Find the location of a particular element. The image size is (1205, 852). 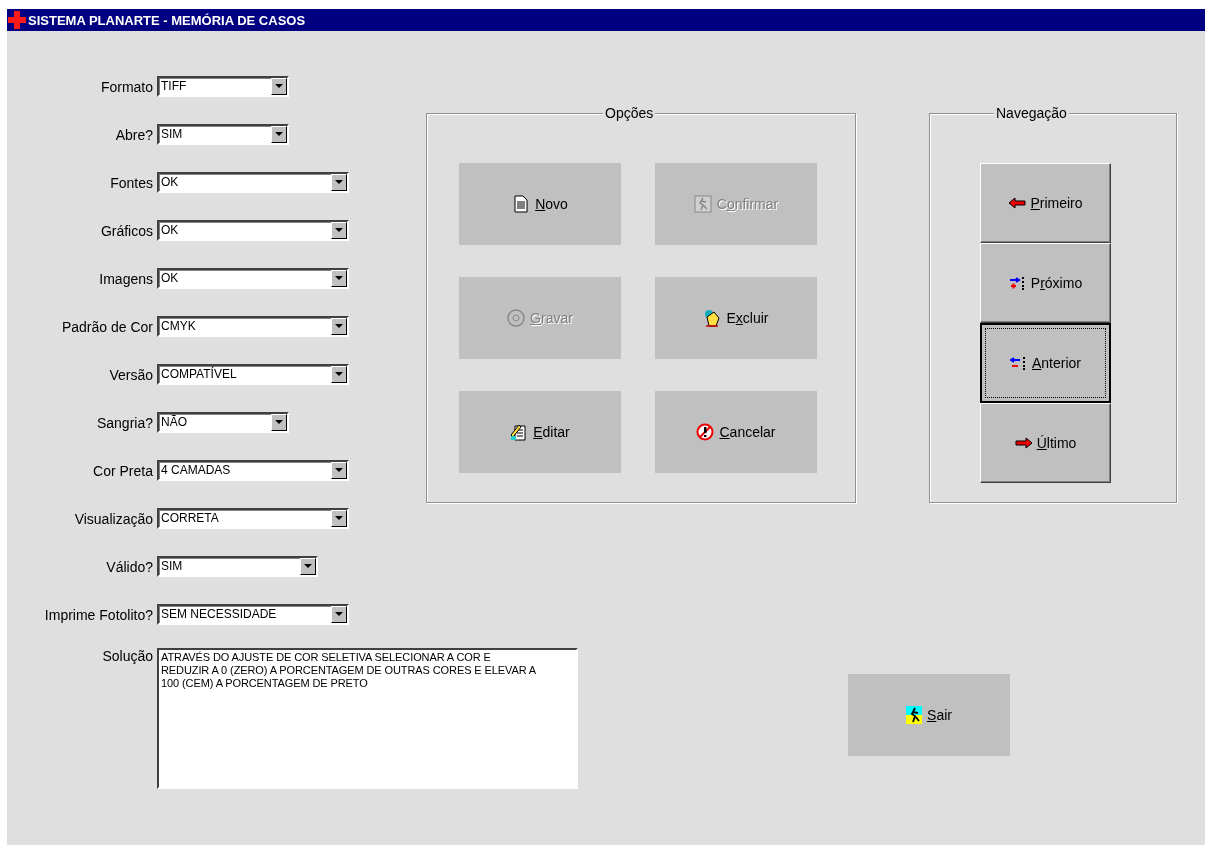

field-label: Abre? is located at coordinates (133, 134).